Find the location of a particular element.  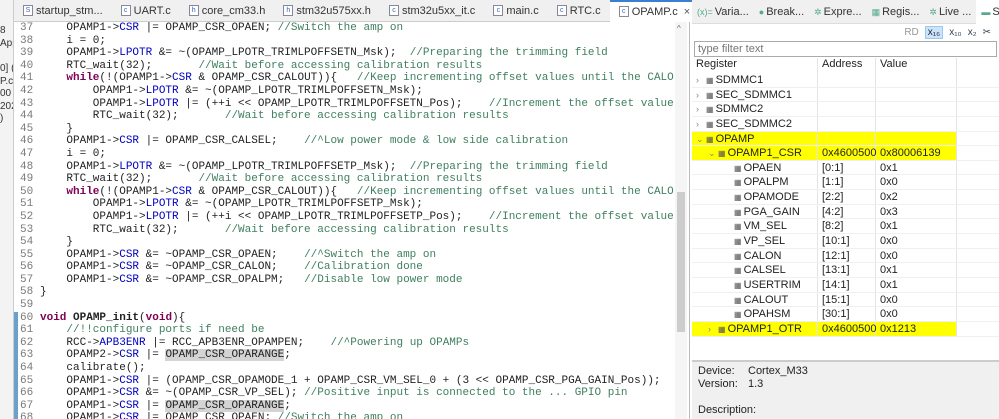

line-number: 56 is located at coordinates (27, 267).